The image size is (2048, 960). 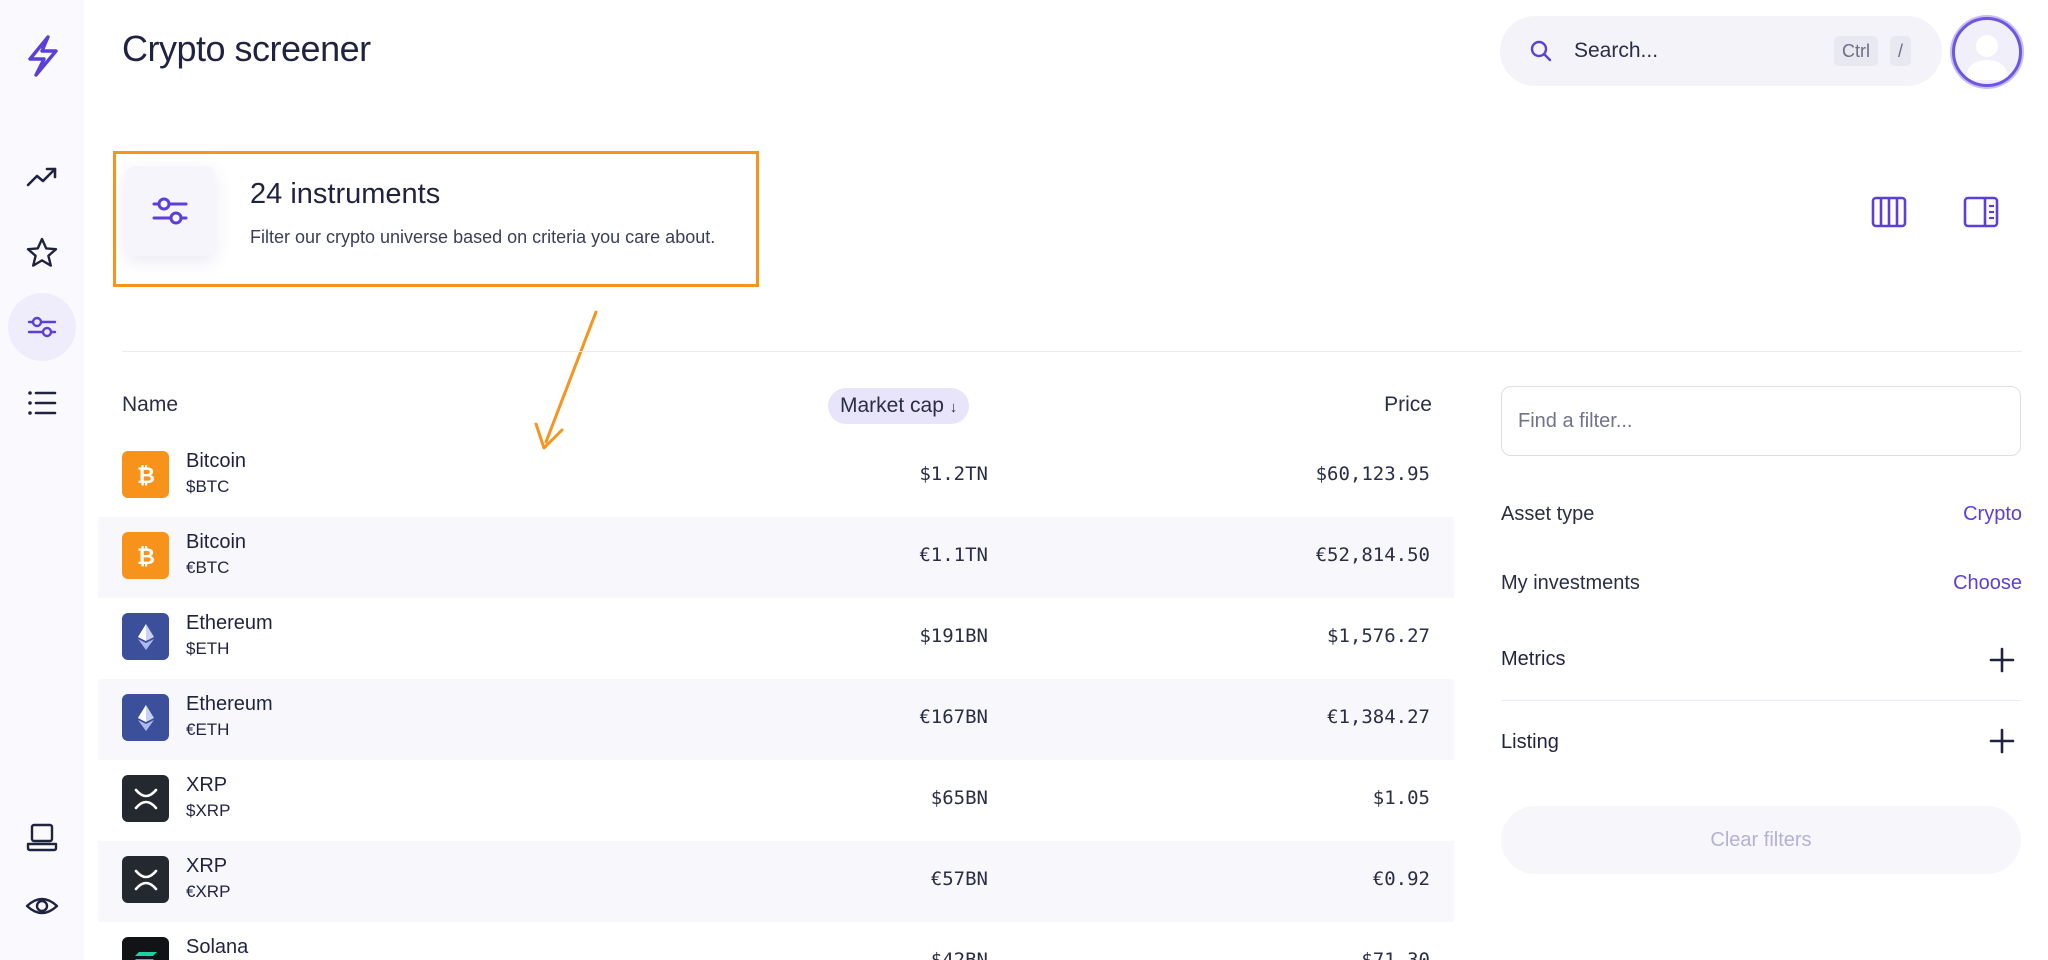 I want to click on lightning-logo-icon, so click(x=42, y=56).